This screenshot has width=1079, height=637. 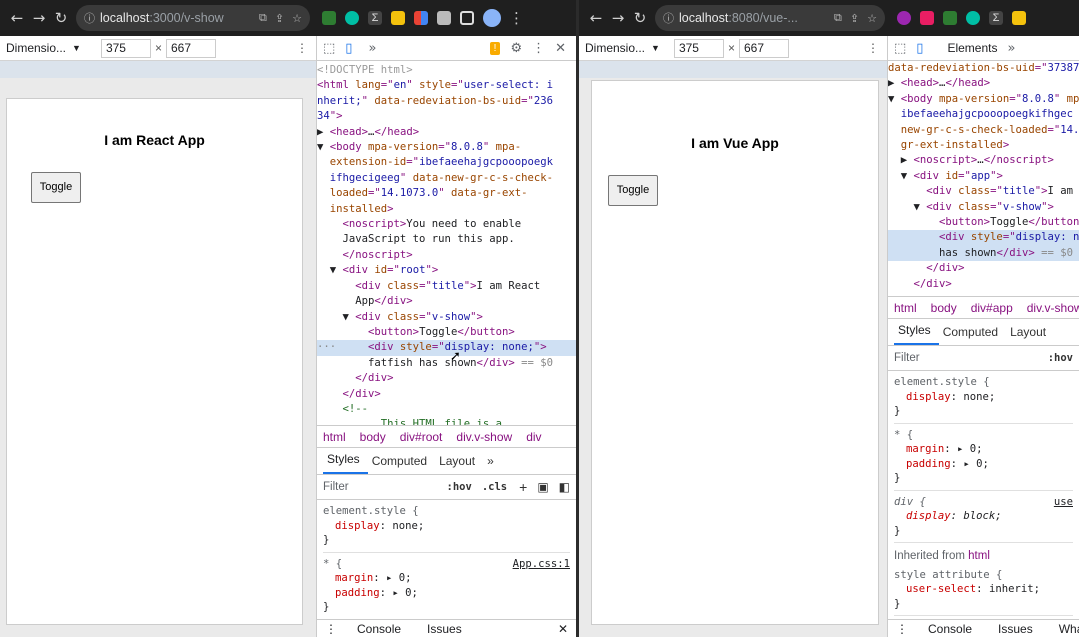 I want to click on dom-node-line: loaded="14.1073.0" data-gr-ext-, so click(x=446, y=193).